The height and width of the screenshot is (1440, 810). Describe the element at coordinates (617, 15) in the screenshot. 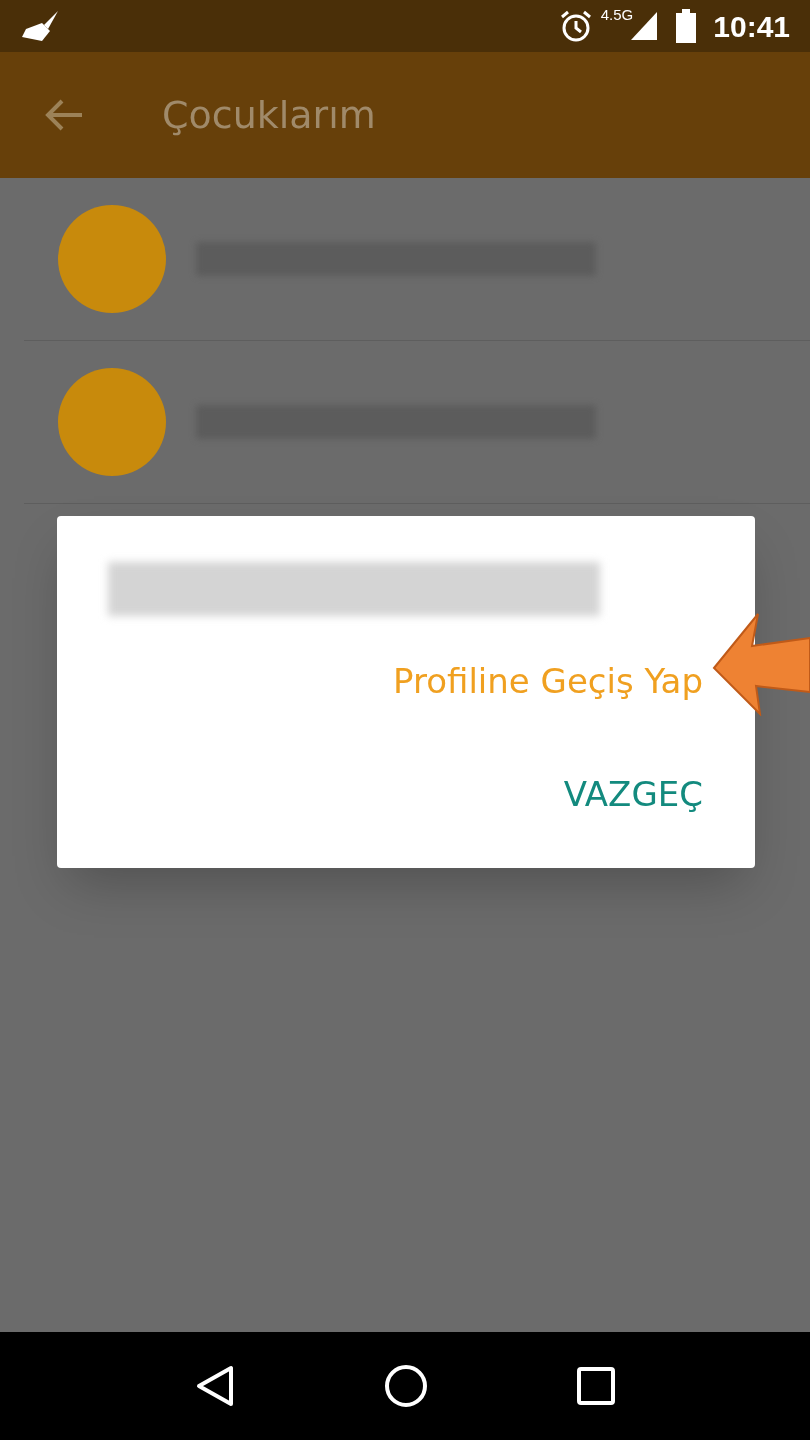

I see `network-type: 4.5G` at that location.